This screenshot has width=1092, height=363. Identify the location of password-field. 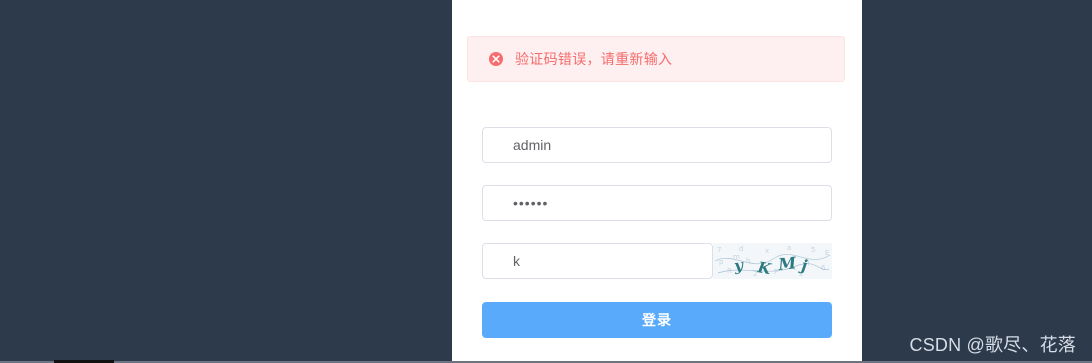
(657, 203).